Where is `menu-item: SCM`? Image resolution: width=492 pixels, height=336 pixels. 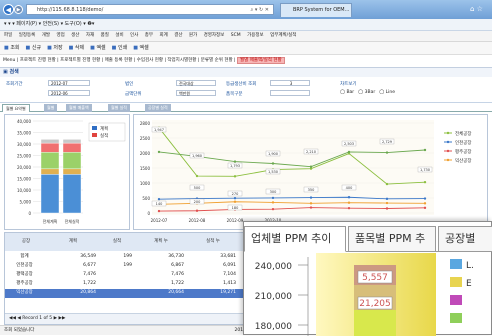 menu-item: SCM is located at coordinates (236, 35).